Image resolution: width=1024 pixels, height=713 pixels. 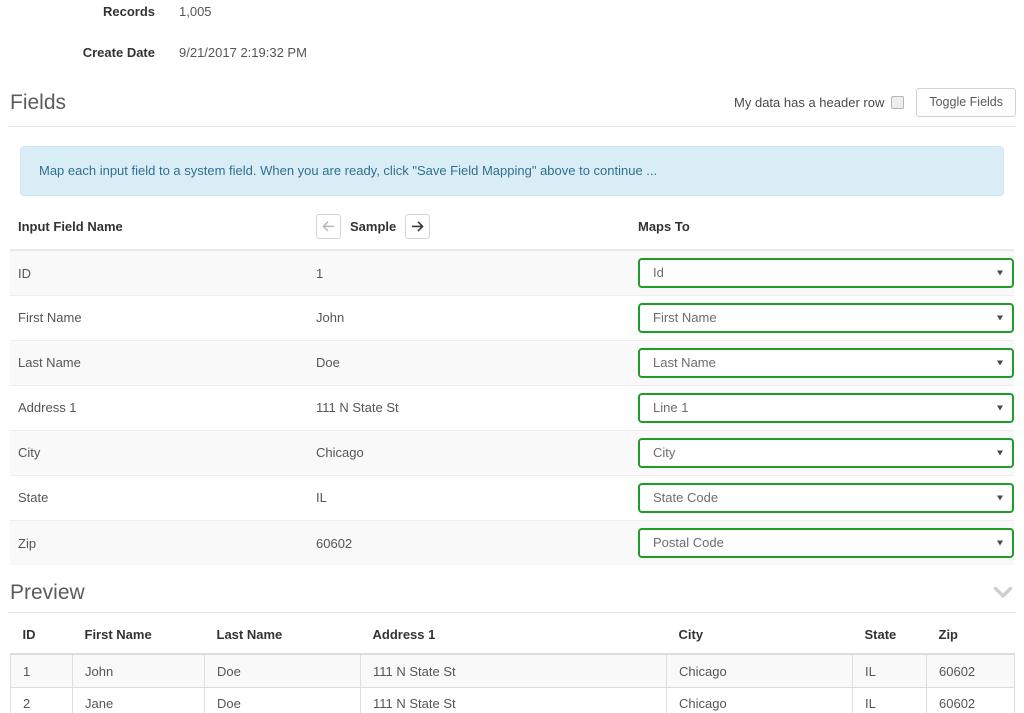 I want to click on maps-to-cell: First Name, so click(x=822, y=317).